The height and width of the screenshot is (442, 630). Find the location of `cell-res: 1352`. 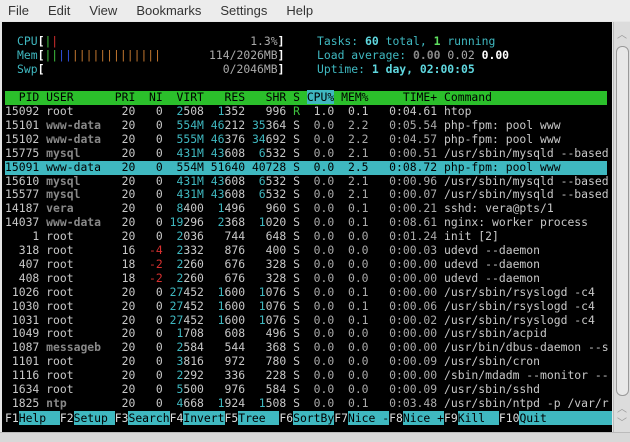

cell-res: 1352 is located at coordinates (231, 111).